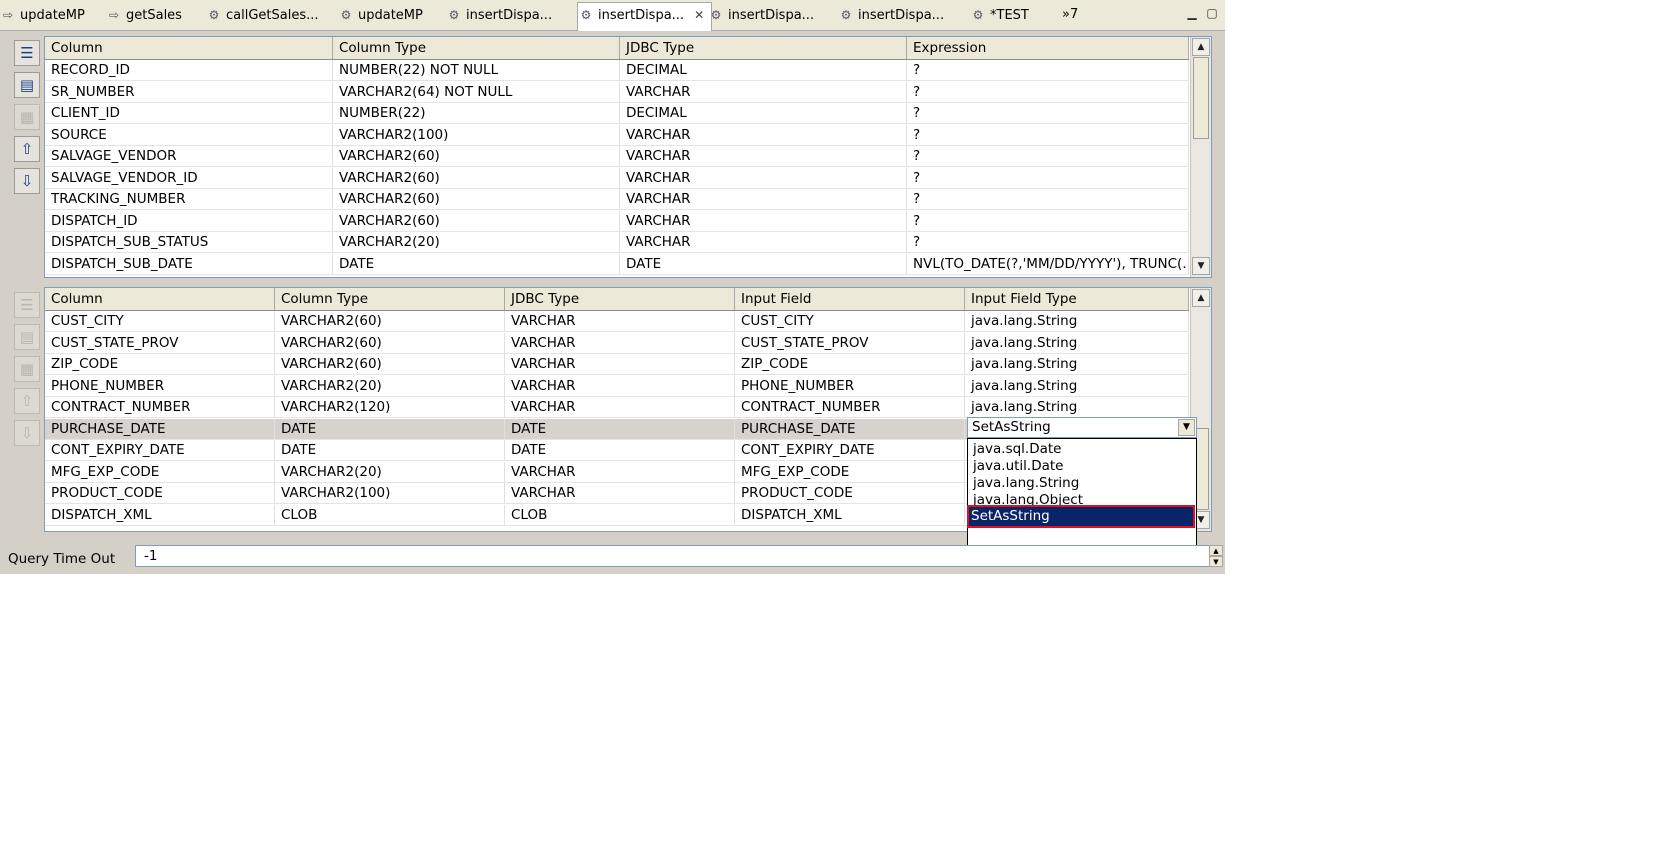 This screenshot has height=867, width=1668. What do you see at coordinates (1216, 556) in the screenshot?
I see `query-timeout-spinner: ▲ ▼` at bounding box center [1216, 556].